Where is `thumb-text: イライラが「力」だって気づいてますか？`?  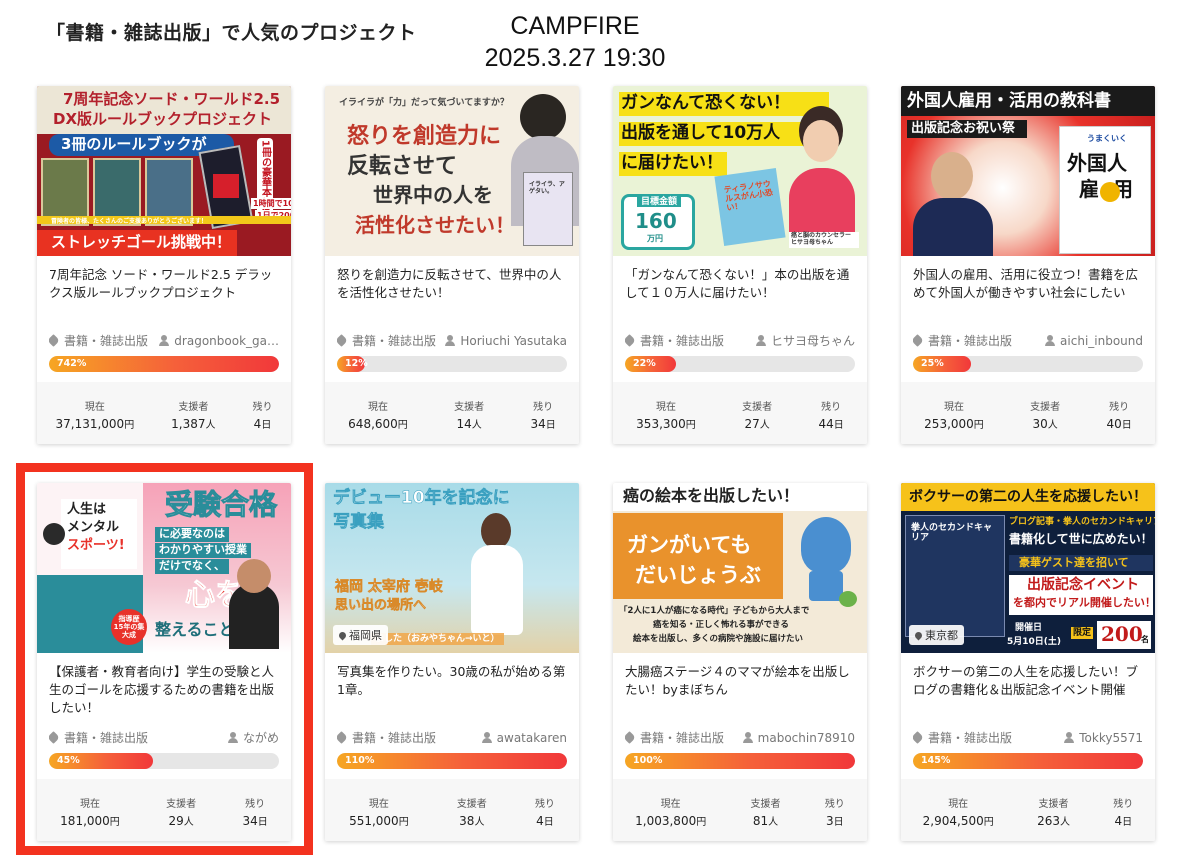
thumb-text: イライラが「力」だって気づいてますか？ is located at coordinates (424, 103).